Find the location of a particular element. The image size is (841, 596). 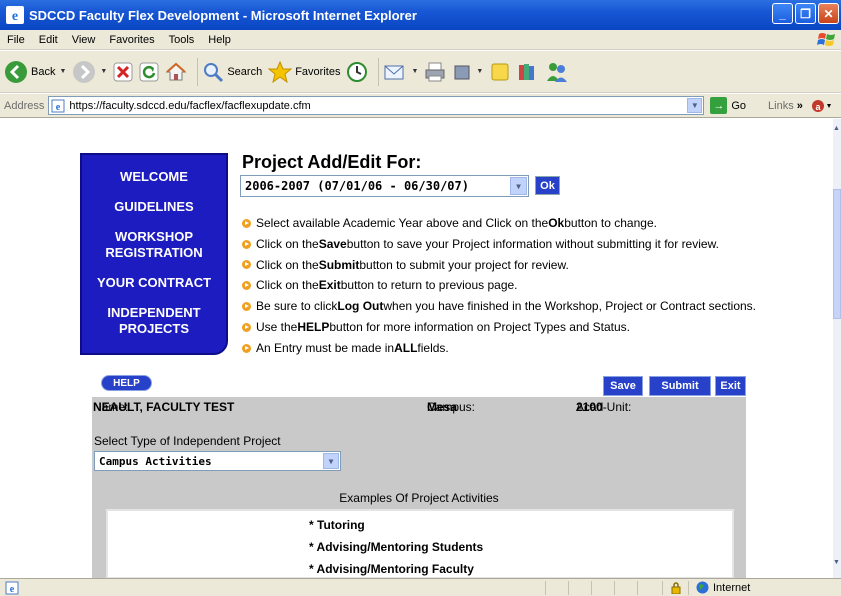

search-button: Search is located at coordinates (232, 72).